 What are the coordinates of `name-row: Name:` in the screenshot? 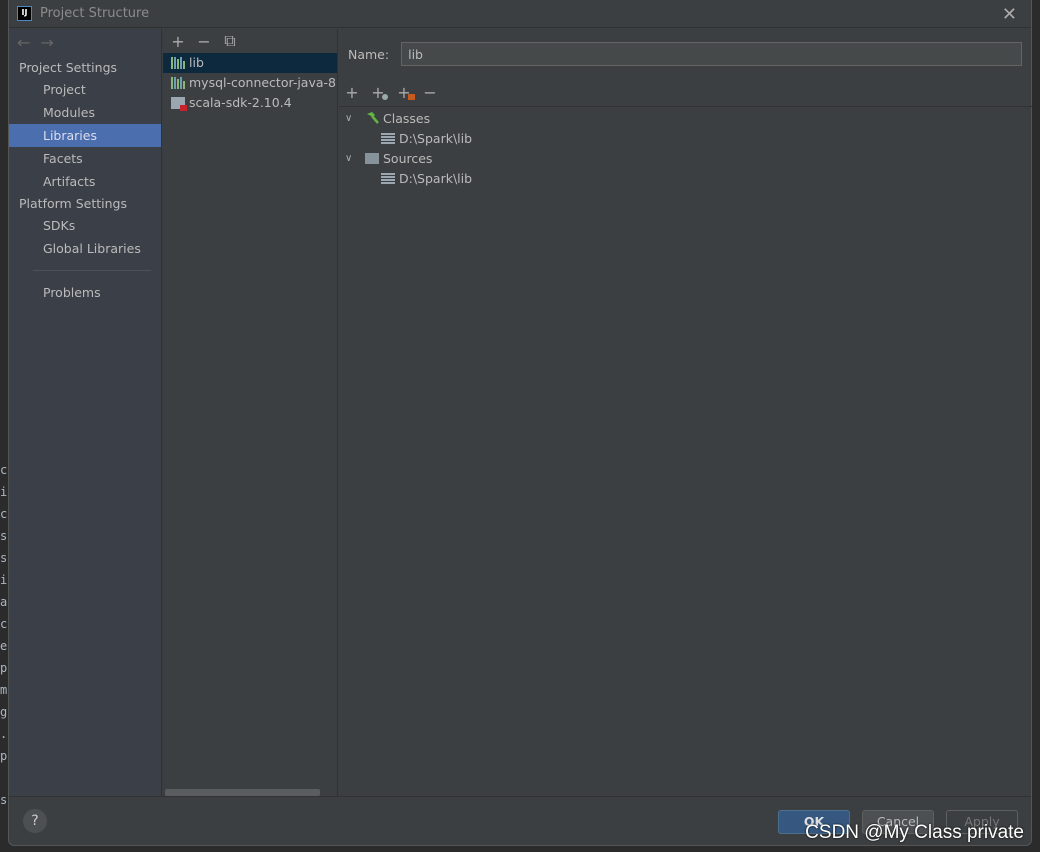 It's located at (685, 54).